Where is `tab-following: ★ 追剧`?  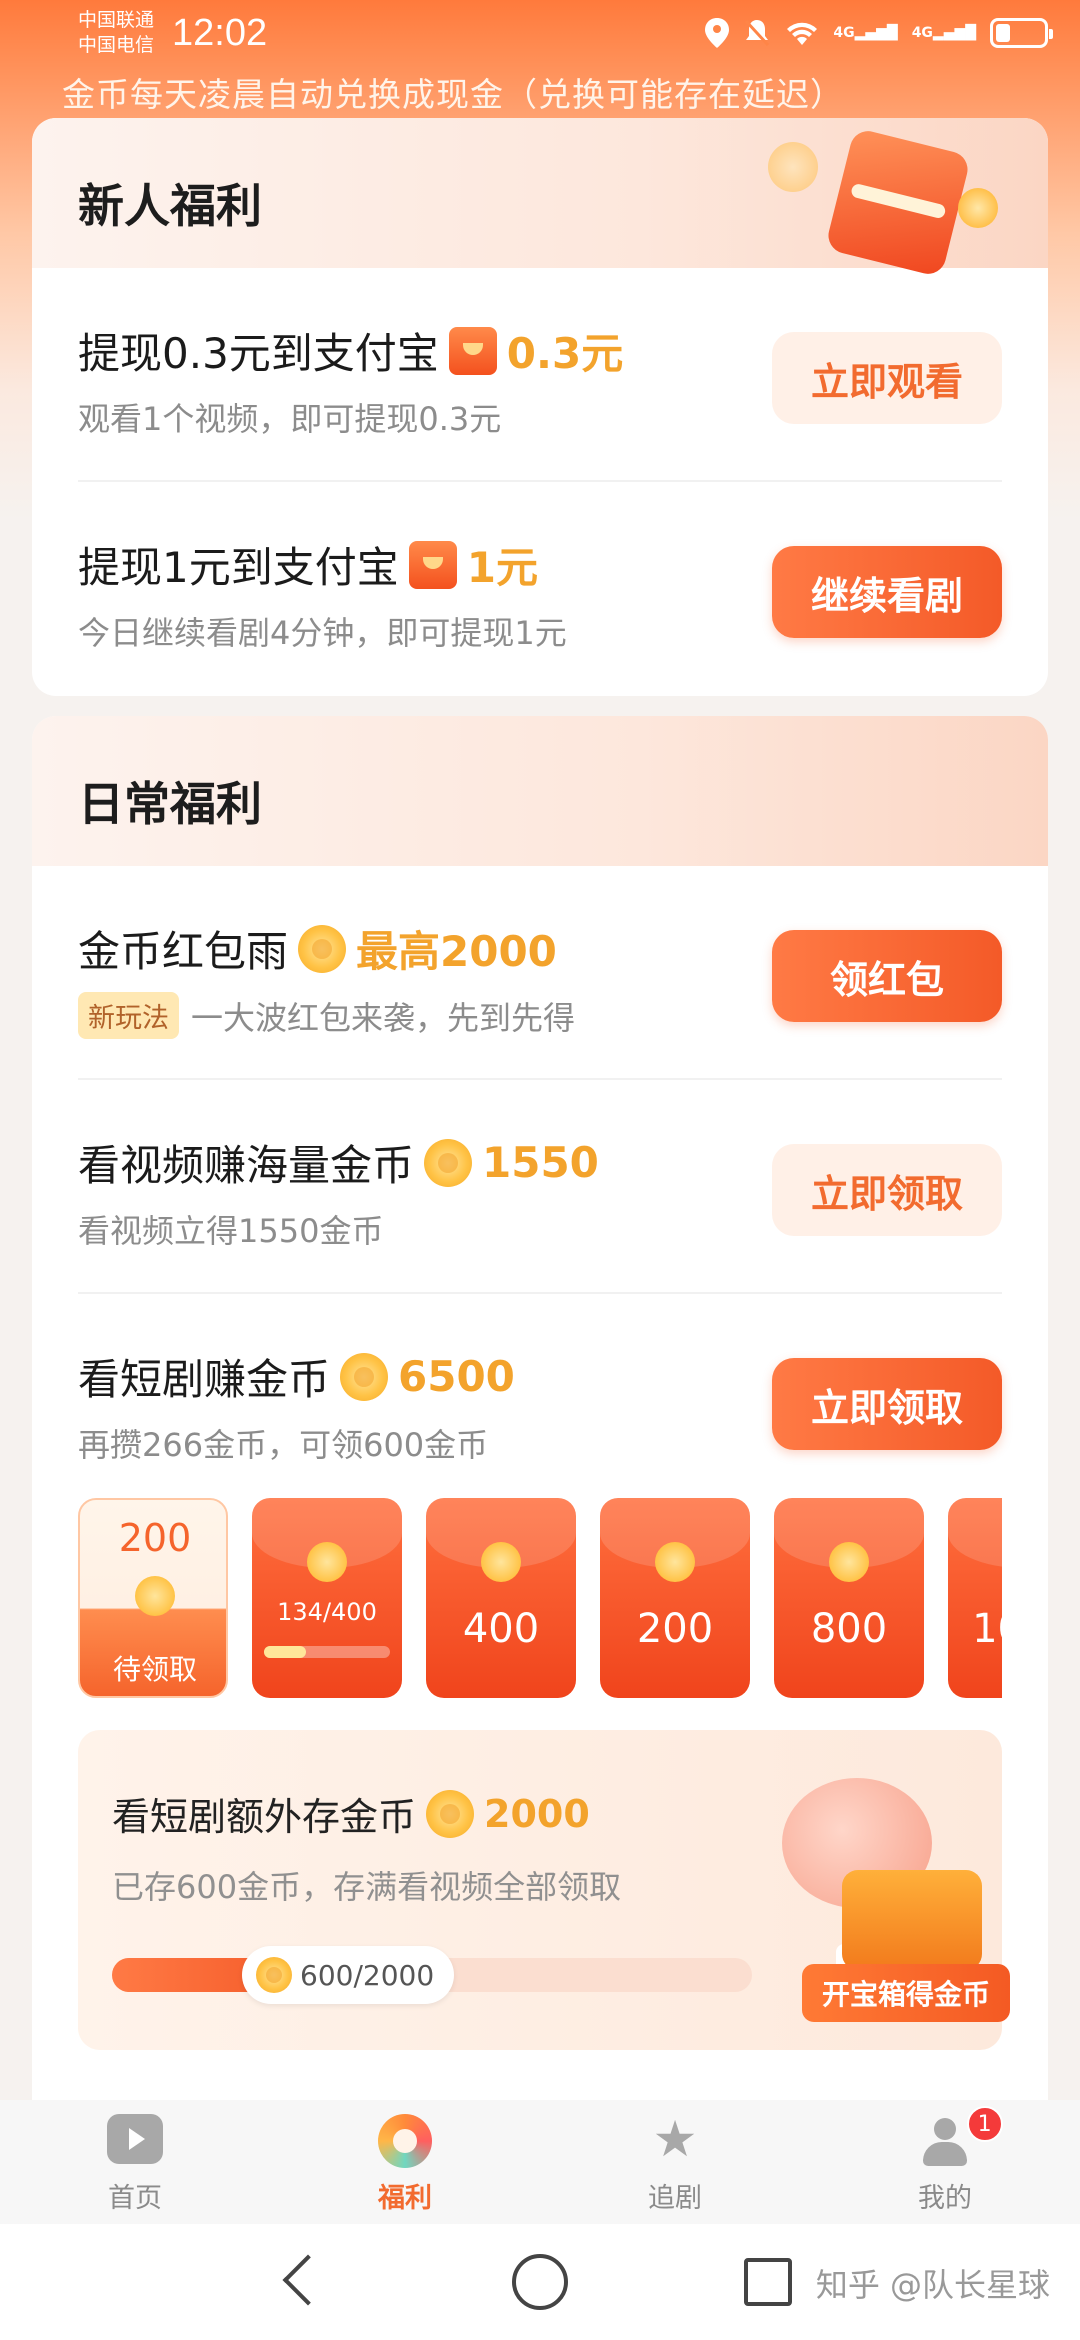 tab-following: ★ 追剧 is located at coordinates (675, 2162).